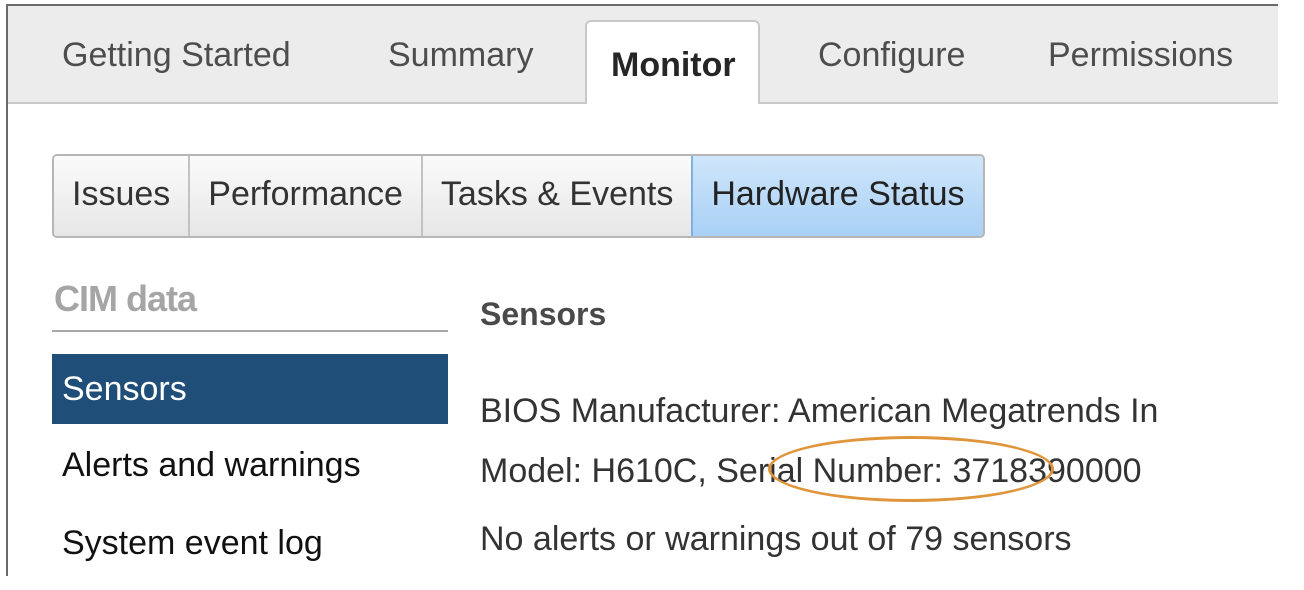 The width and height of the screenshot is (1304, 590). I want to click on subtab-hardware-status: Hardware Status, so click(837, 196).